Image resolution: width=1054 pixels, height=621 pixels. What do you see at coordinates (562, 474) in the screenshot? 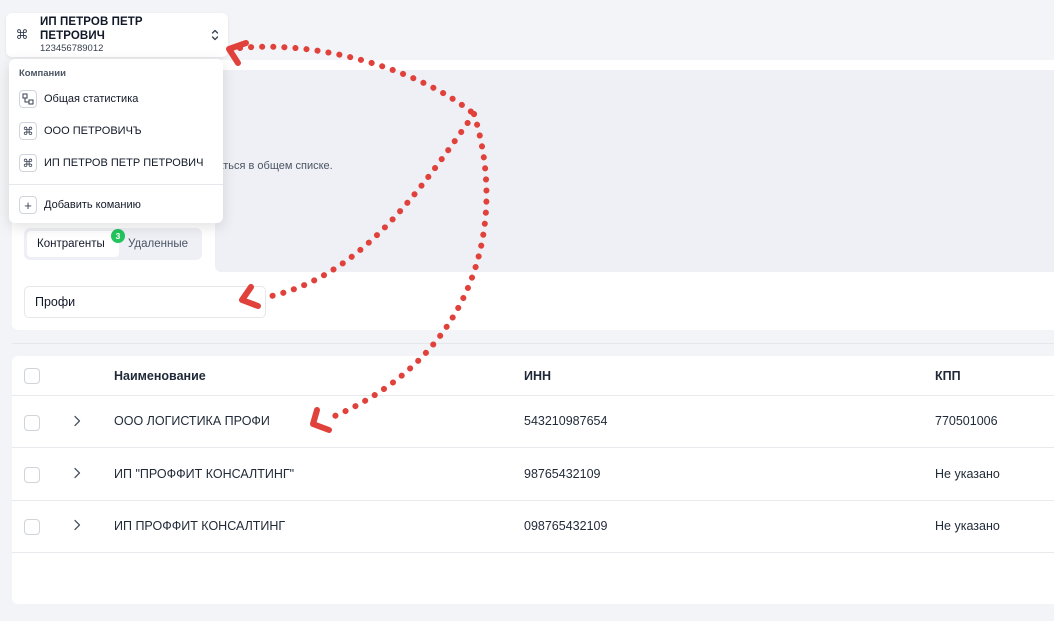
I see `row-inn: 98765432109` at bounding box center [562, 474].